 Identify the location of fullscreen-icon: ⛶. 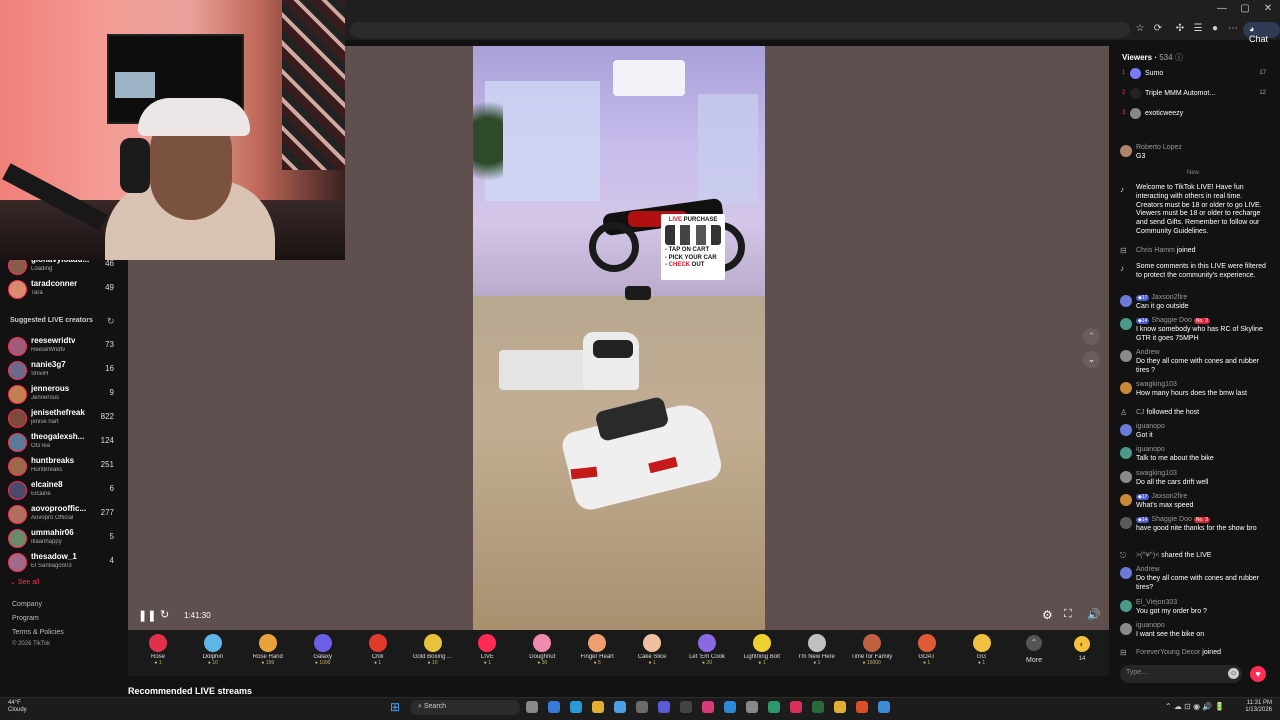
(1068, 614).